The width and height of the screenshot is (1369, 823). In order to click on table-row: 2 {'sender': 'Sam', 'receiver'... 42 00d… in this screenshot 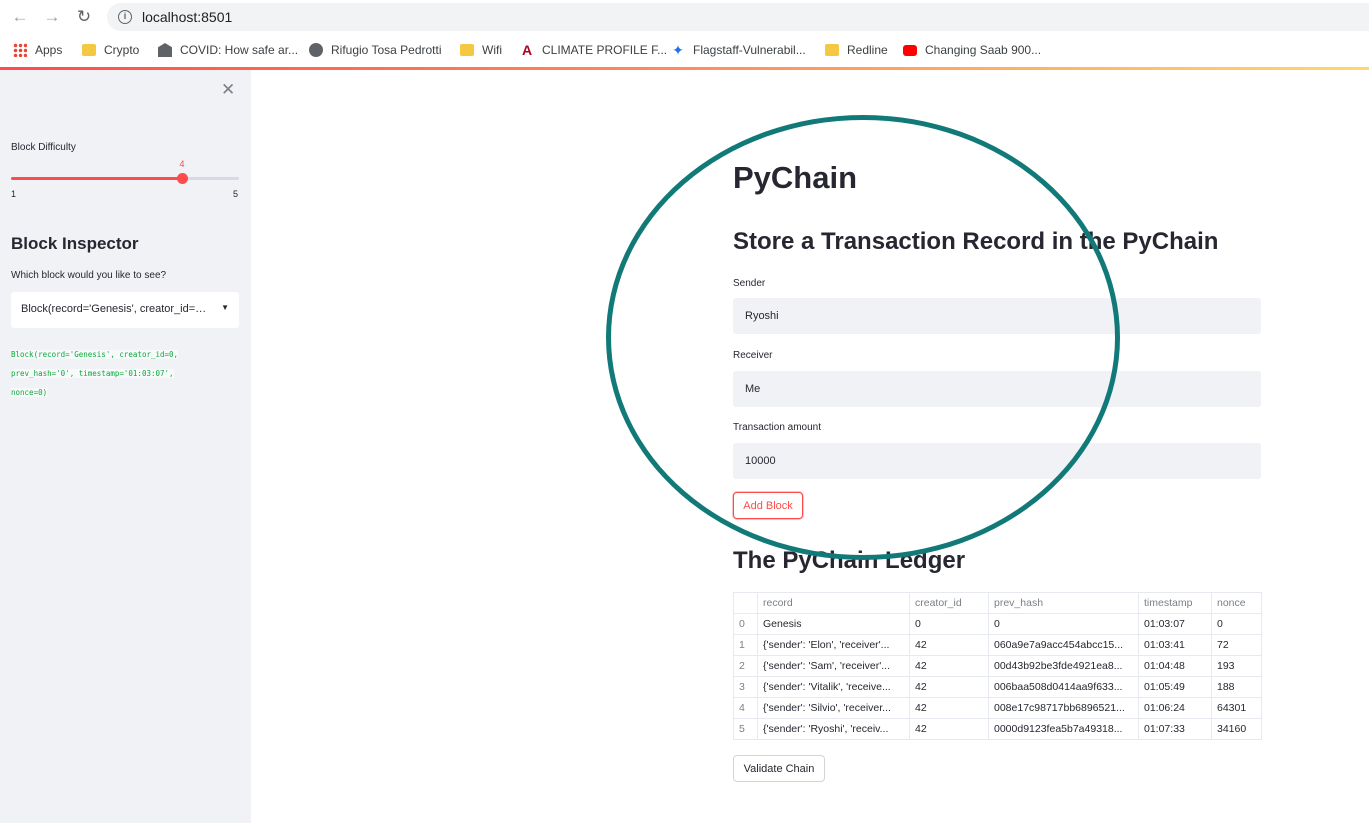, I will do `click(997, 666)`.